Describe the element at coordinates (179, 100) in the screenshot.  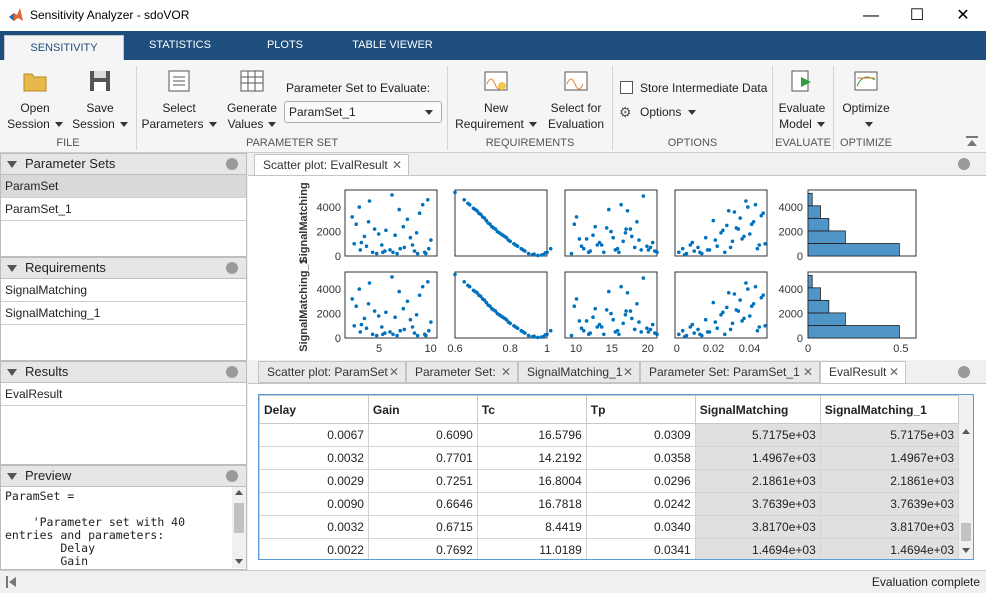
I see `select-parameters-button: Select Parameters` at that location.